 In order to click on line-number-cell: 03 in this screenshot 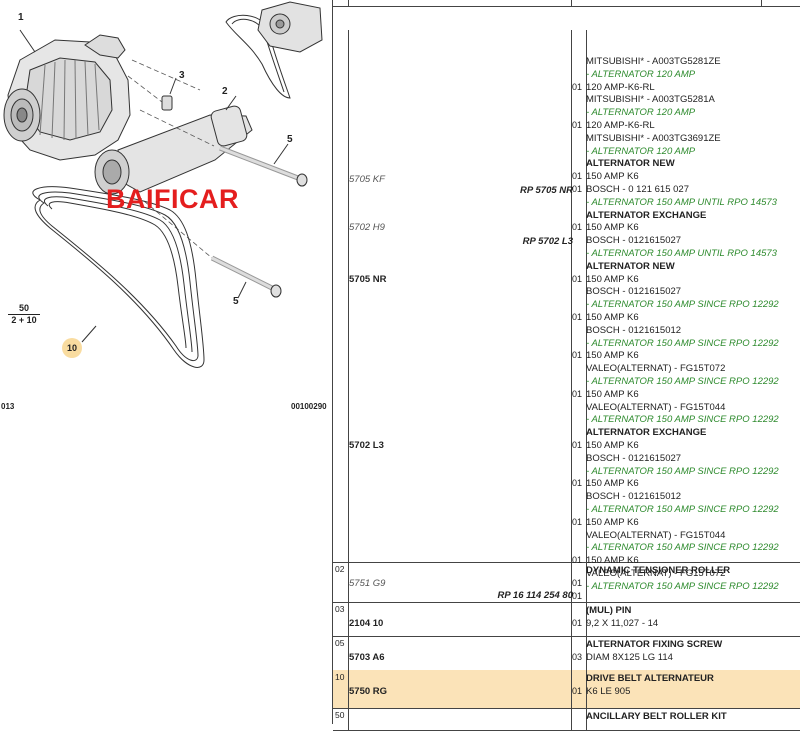, I will do `click(341, 619)`.